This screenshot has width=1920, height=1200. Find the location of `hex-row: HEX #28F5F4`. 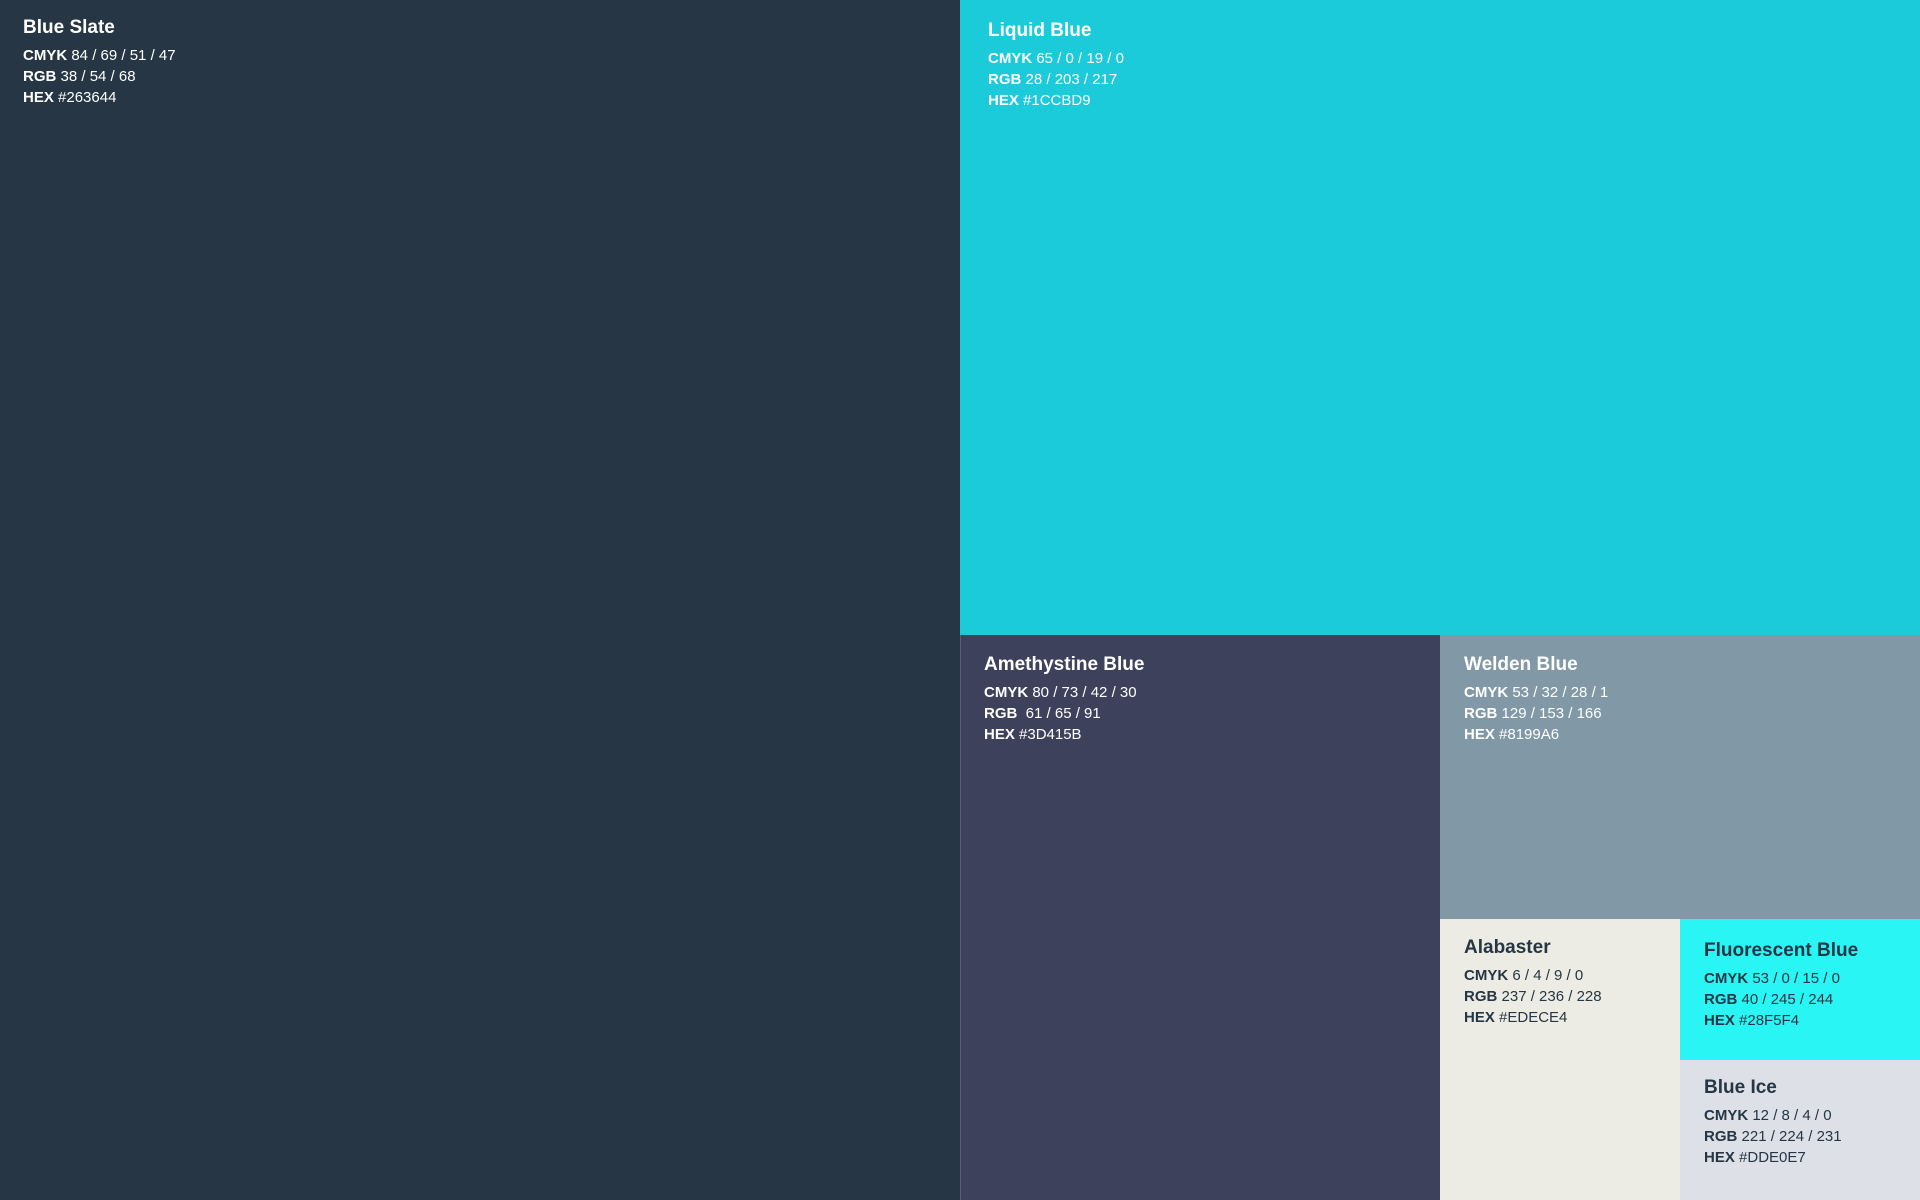

hex-row: HEX #28F5F4 is located at coordinates (1781, 1020).